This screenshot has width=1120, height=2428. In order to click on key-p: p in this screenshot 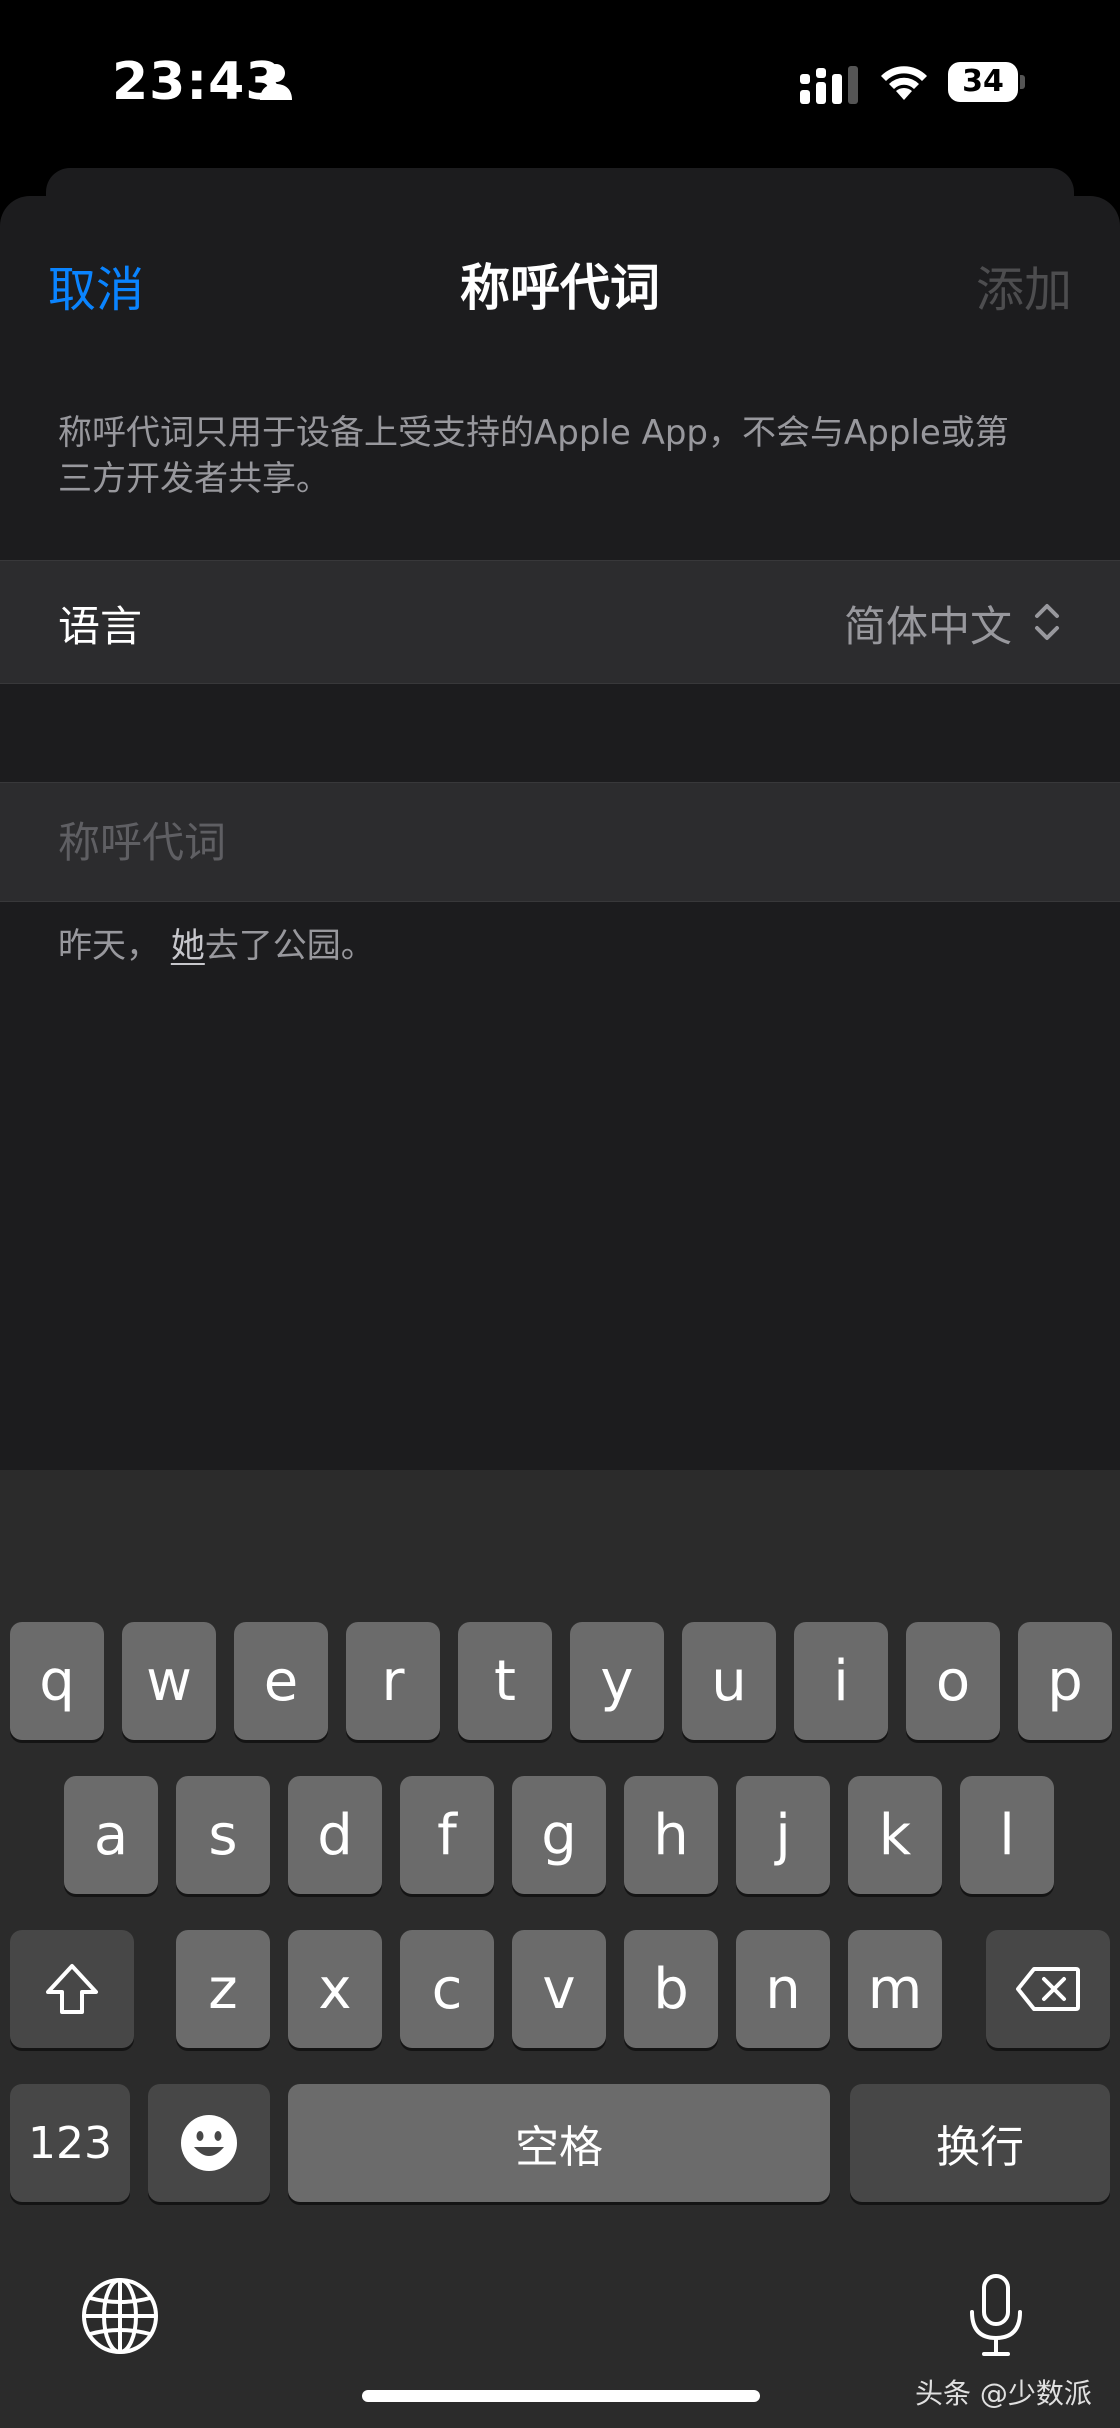, I will do `click(1065, 1681)`.